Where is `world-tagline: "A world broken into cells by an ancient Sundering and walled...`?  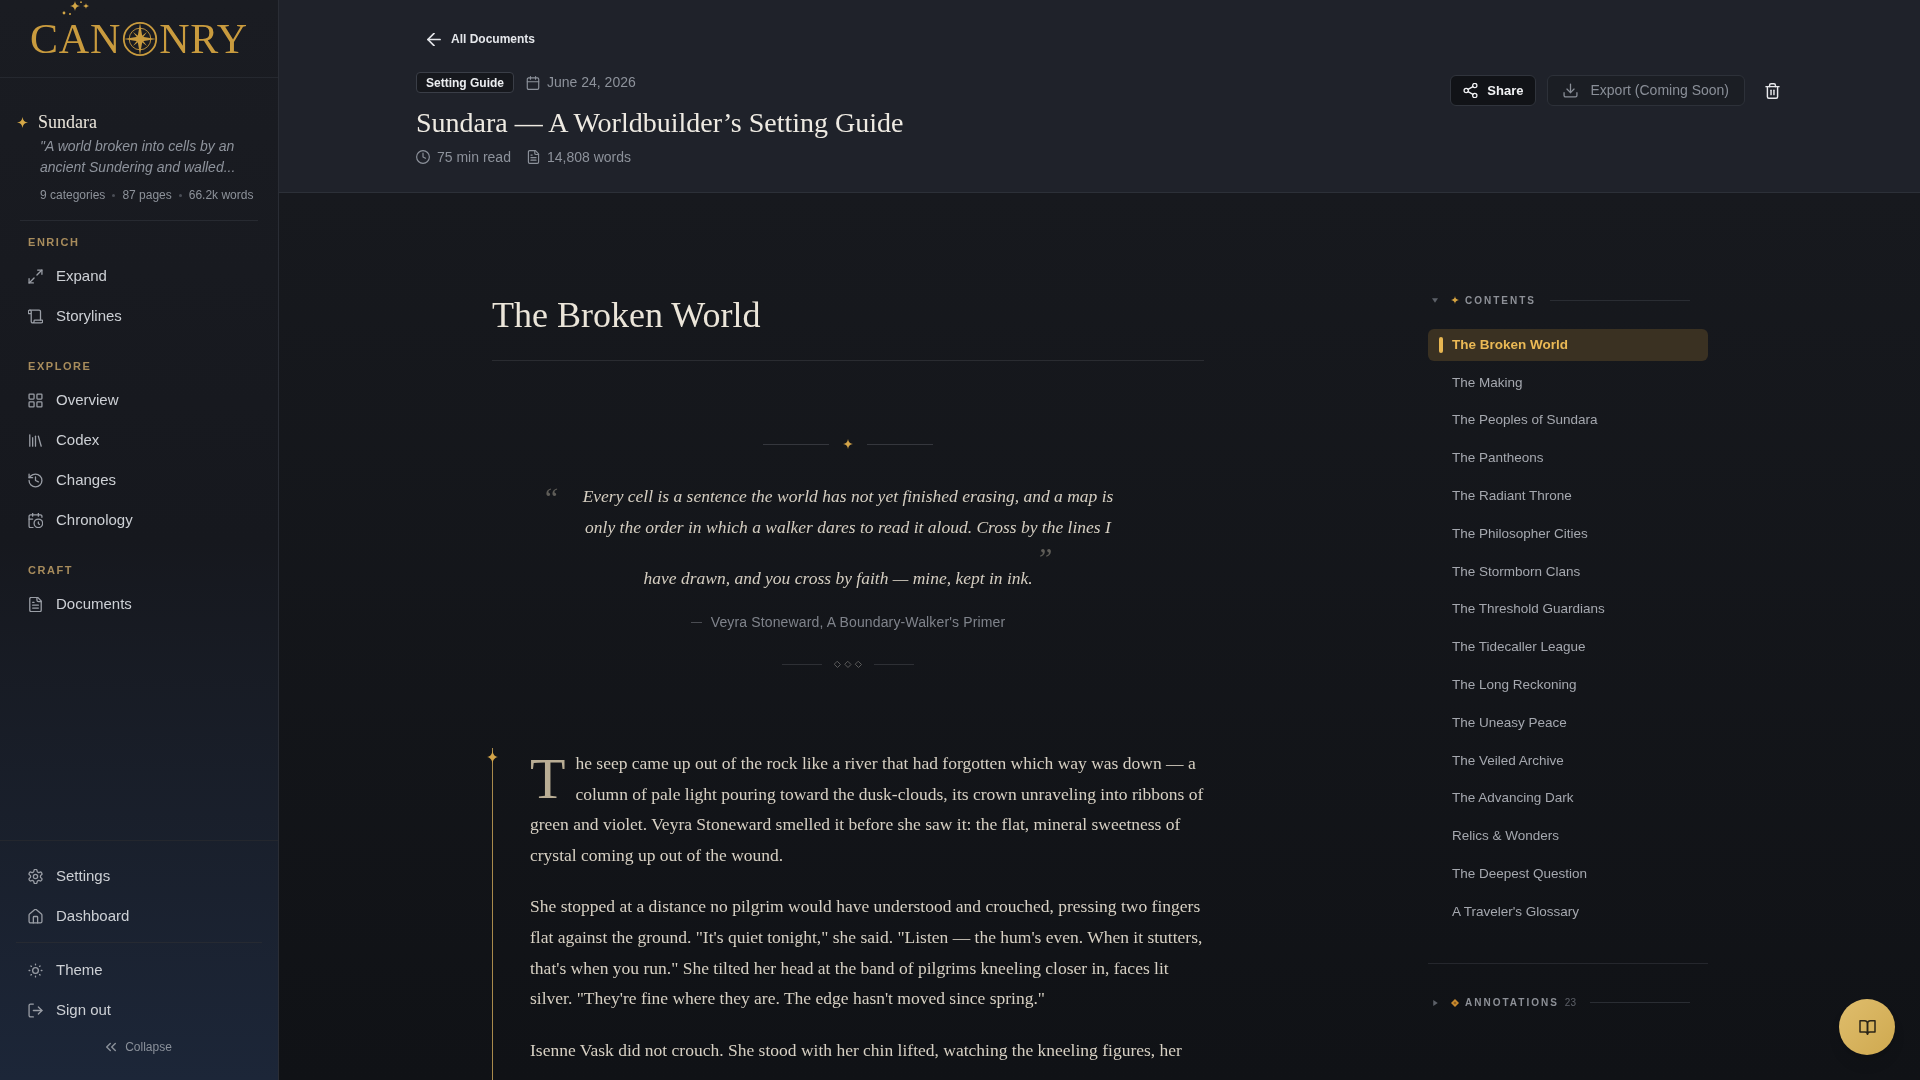
world-tagline: "A world broken into cells by an ancient Sundering and walled... is located at coordinates (138, 157).